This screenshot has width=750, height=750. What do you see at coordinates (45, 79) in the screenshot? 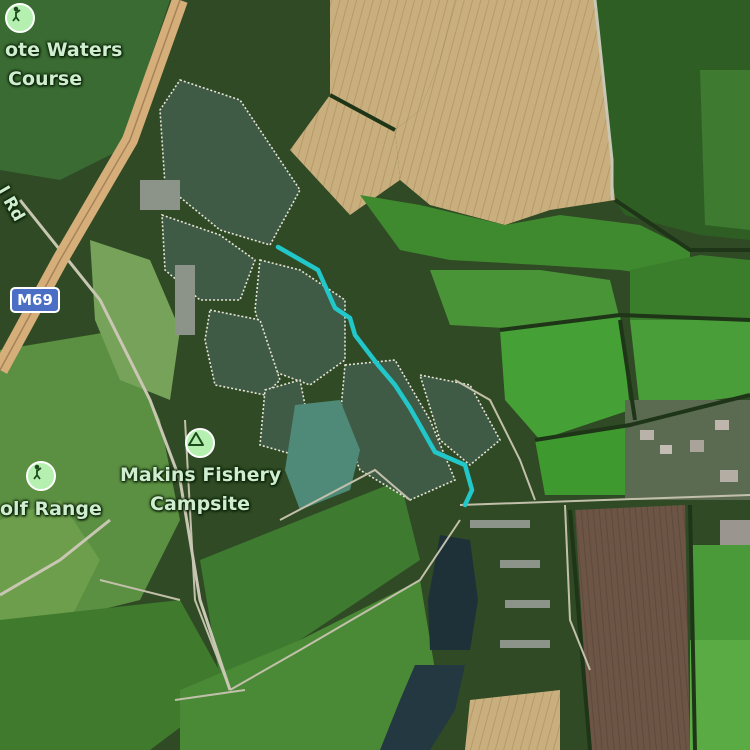
I see `golf-course-label-line2: Course` at bounding box center [45, 79].